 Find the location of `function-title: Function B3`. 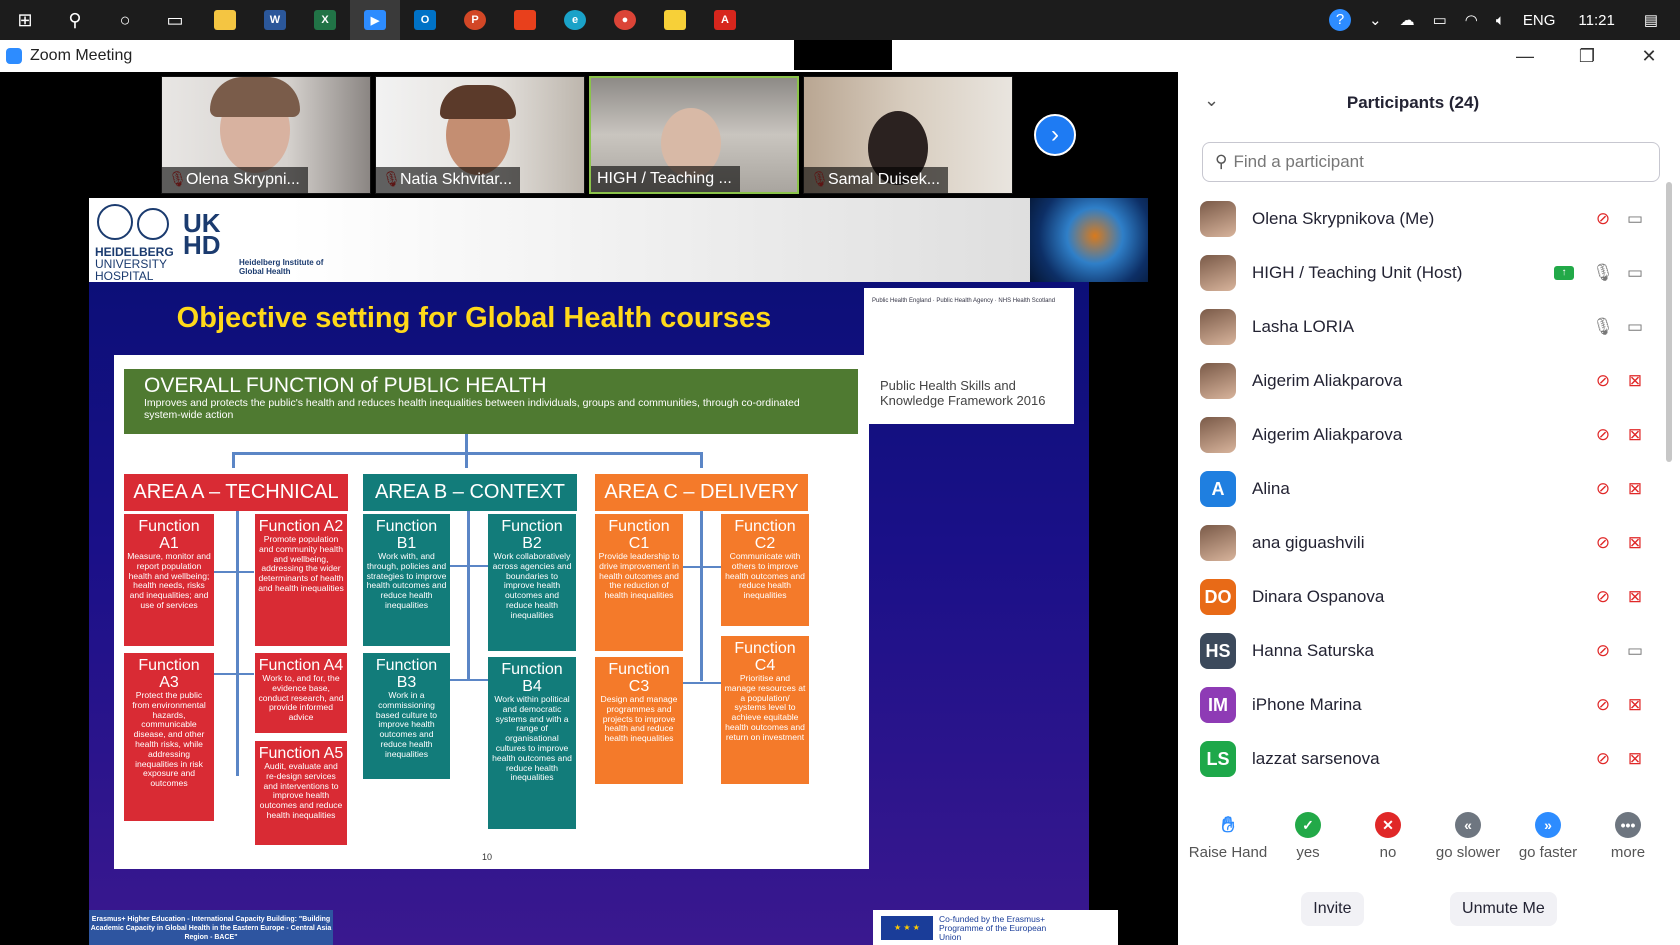

function-title: Function B3 is located at coordinates (406, 674).